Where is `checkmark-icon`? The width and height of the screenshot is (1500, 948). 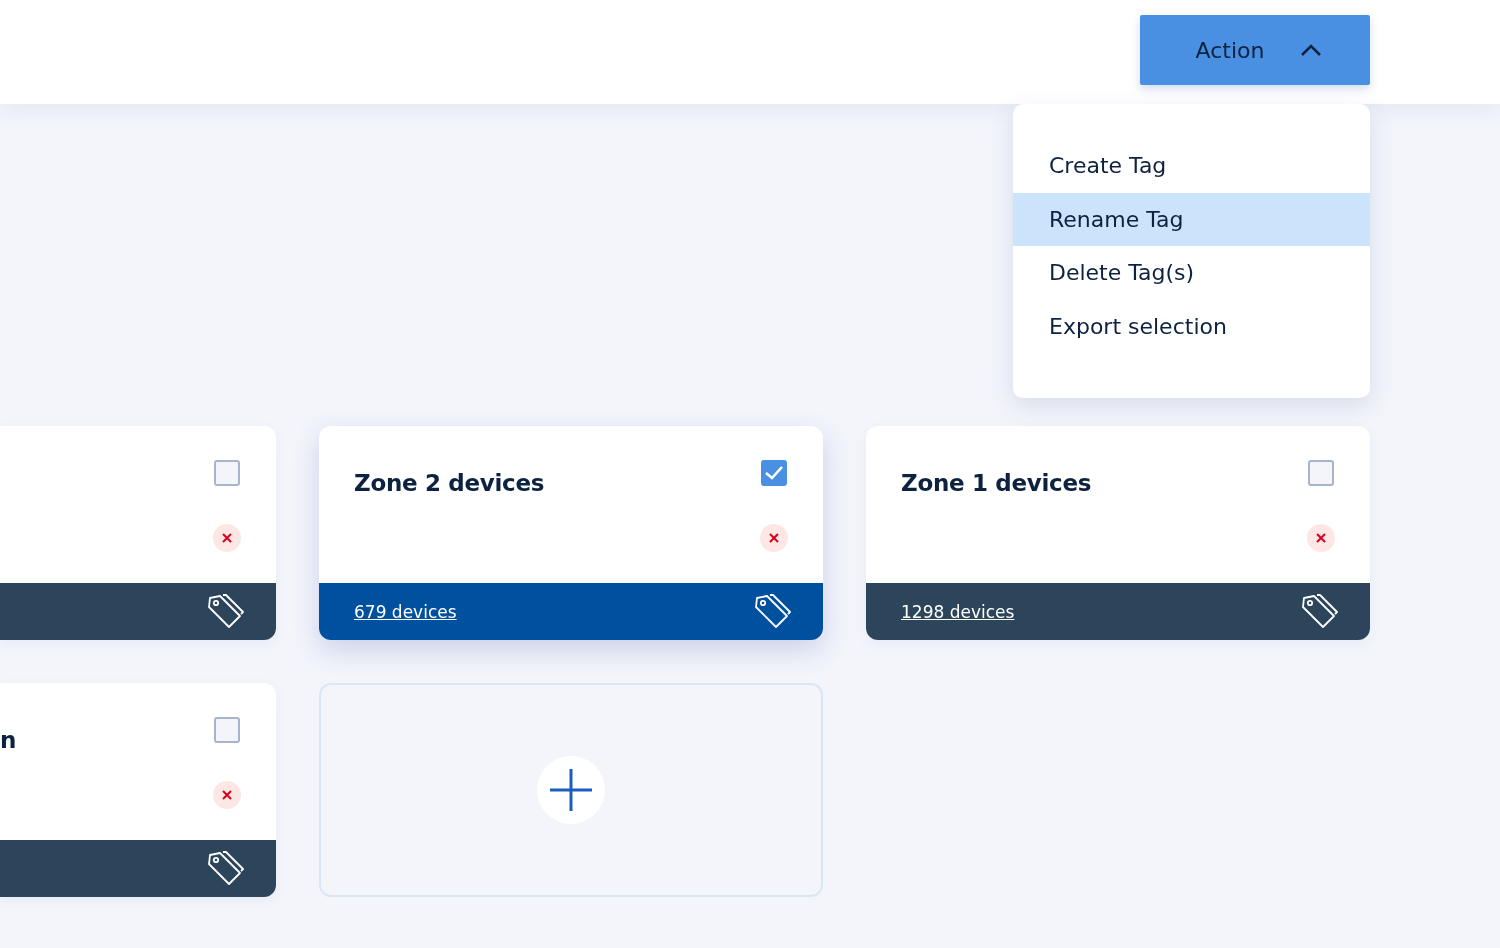 checkmark-icon is located at coordinates (774, 473).